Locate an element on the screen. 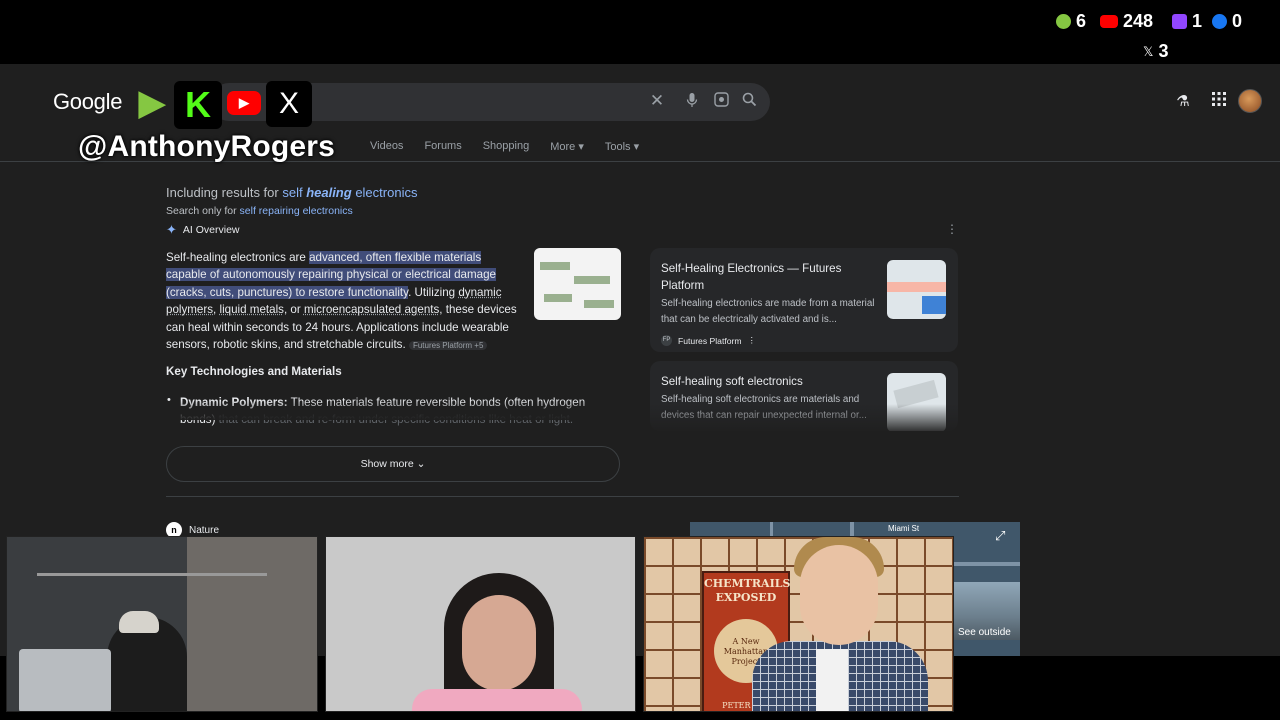 The height and width of the screenshot is (720, 1280). tab-forums: Forums is located at coordinates (442, 146).